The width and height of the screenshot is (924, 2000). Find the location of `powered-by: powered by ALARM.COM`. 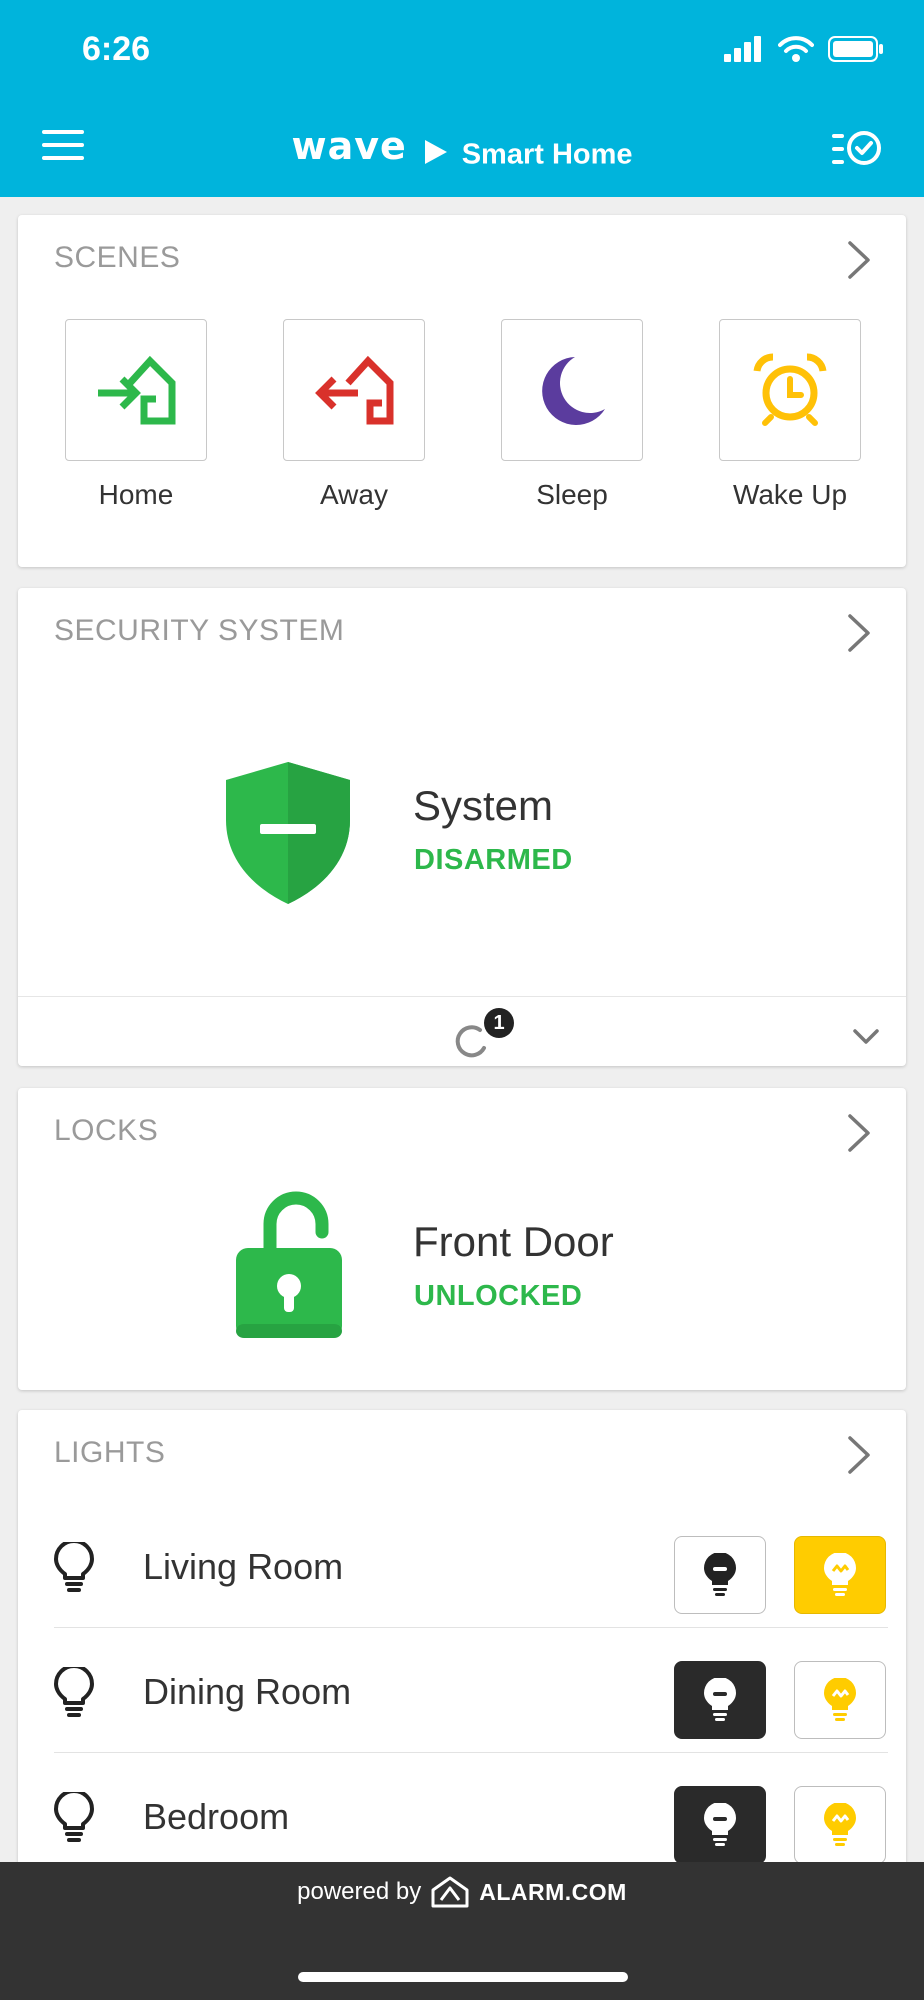

powered-by: powered by ALARM.COM is located at coordinates (462, 1892).